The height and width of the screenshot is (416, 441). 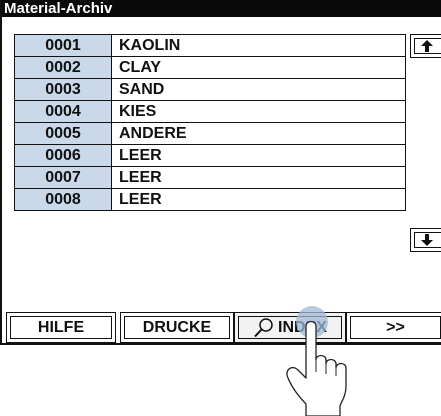 I want to click on table-row: 0001 KAOLIN, so click(x=210, y=45).